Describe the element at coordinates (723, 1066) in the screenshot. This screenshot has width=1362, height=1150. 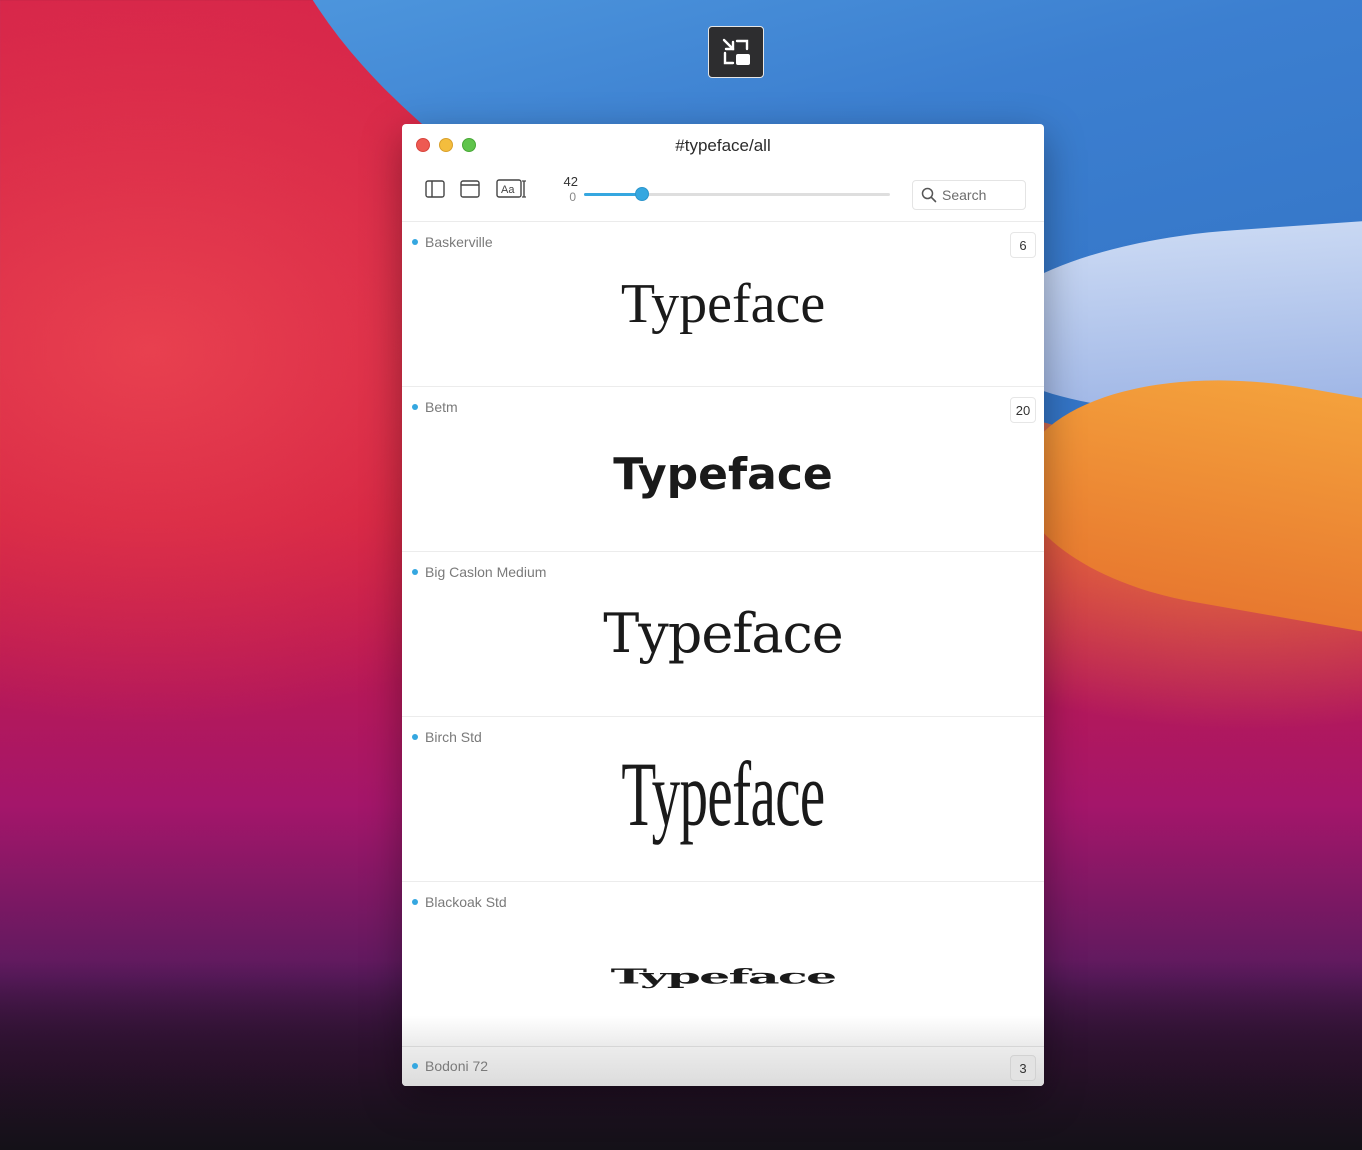
I see `font-row-bodoni-72: Bodoni 72 3` at that location.